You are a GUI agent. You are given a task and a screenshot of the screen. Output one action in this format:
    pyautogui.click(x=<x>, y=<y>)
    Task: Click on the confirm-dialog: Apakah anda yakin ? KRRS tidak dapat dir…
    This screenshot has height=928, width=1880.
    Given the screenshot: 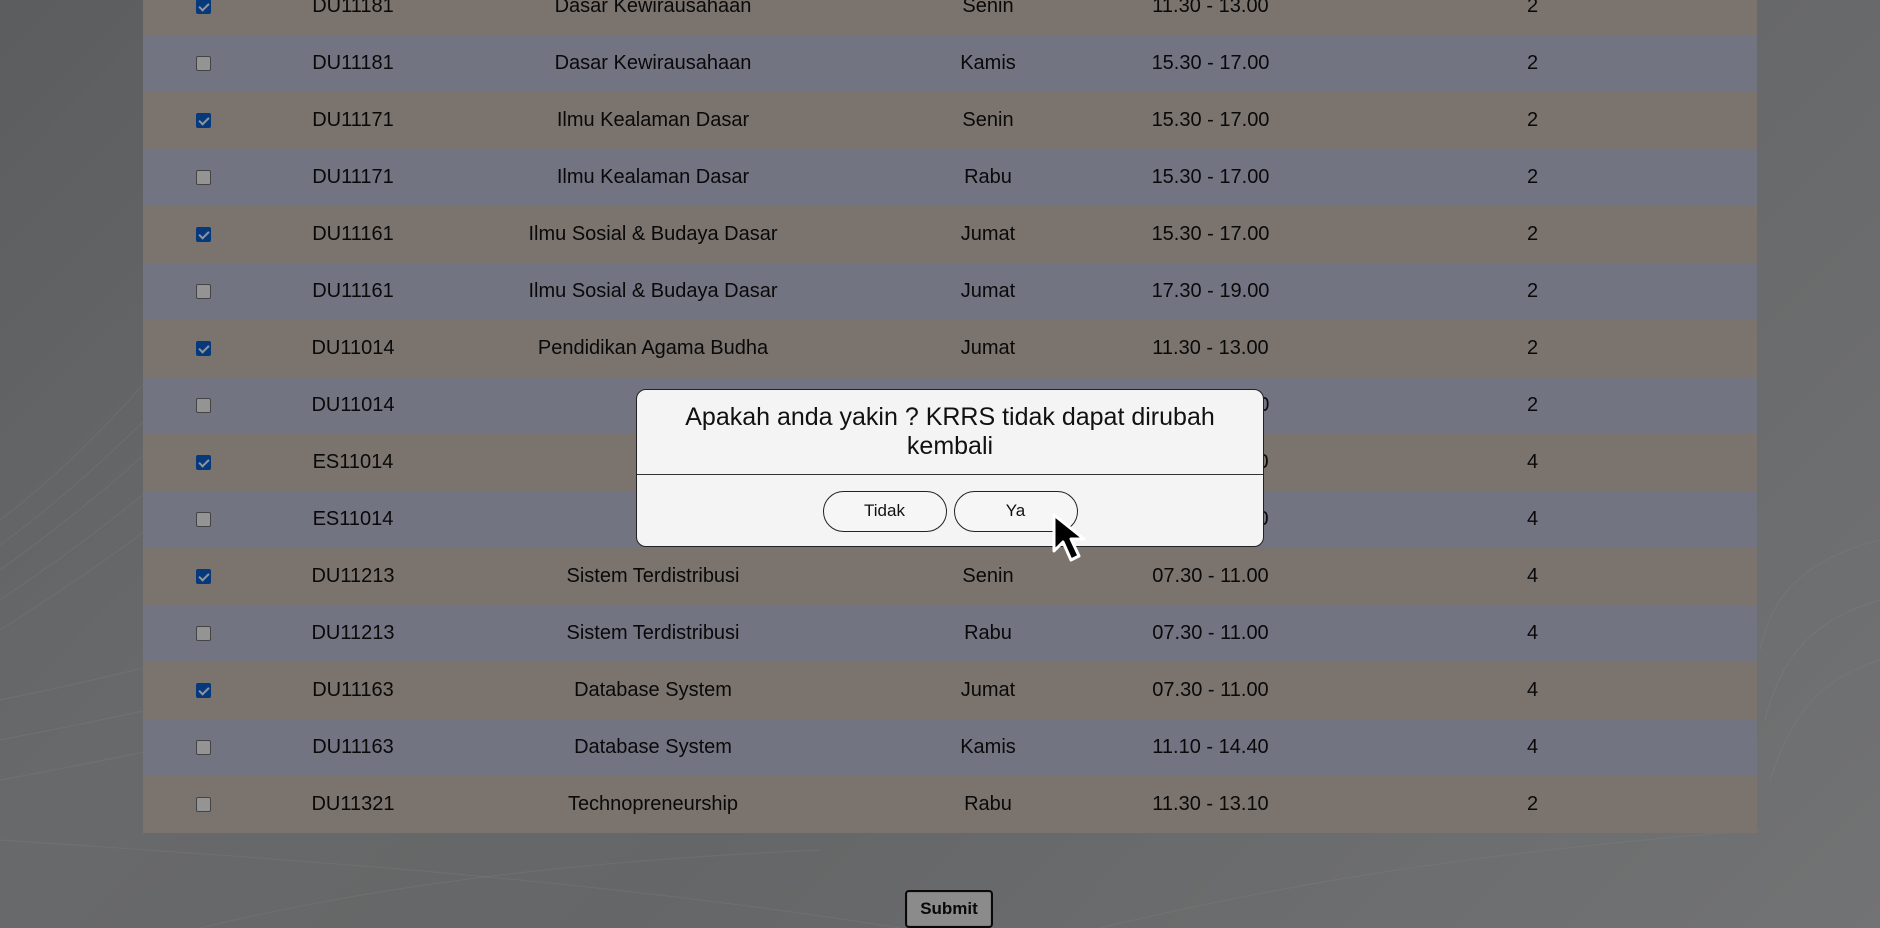 What is the action you would take?
    pyautogui.click(x=950, y=468)
    